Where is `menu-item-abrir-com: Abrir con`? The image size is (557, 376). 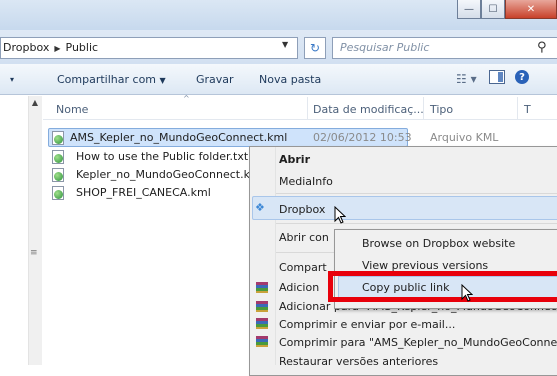
menu-item-abrir-com: Abrir con is located at coordinates (304, 237).